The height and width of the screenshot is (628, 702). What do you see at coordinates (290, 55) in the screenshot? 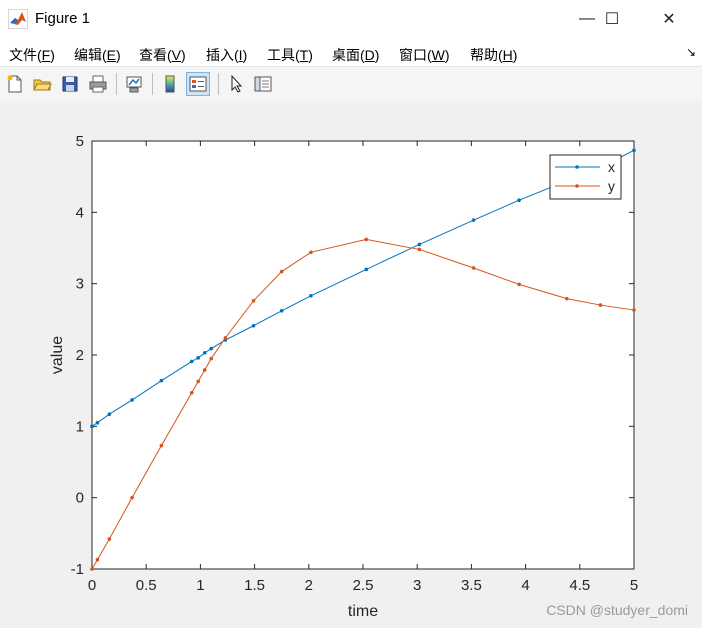
I see `menu-tools: 工具(T)` at bounding box center [290, 55].